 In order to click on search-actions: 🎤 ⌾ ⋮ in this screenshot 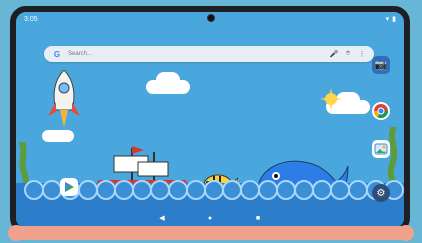, I will do `click(348, 54)`.